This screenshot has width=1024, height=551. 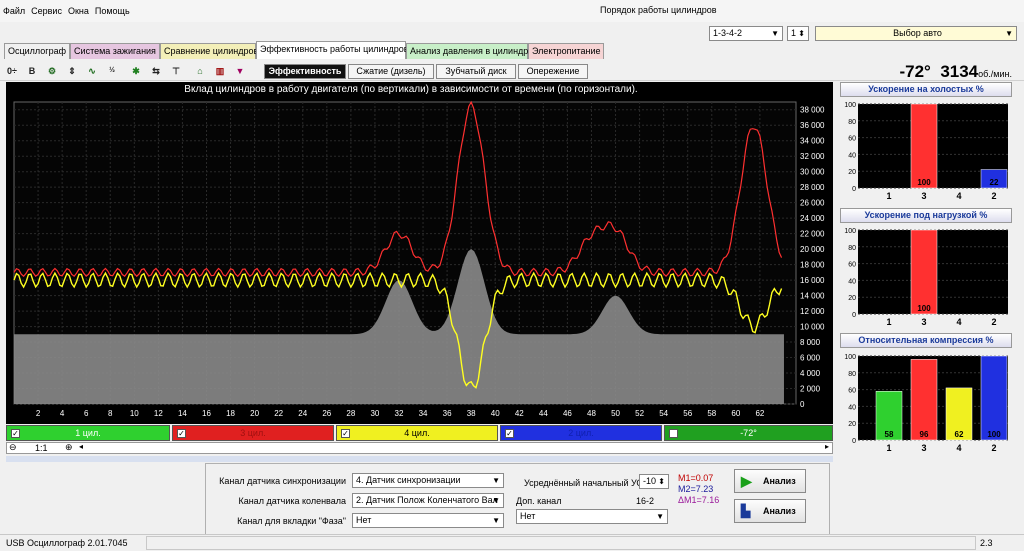 What do you see at coordinates (812, 296) in the screenshot?
I see `y-tick-label: 14 000` at bounding box center [812, 296].